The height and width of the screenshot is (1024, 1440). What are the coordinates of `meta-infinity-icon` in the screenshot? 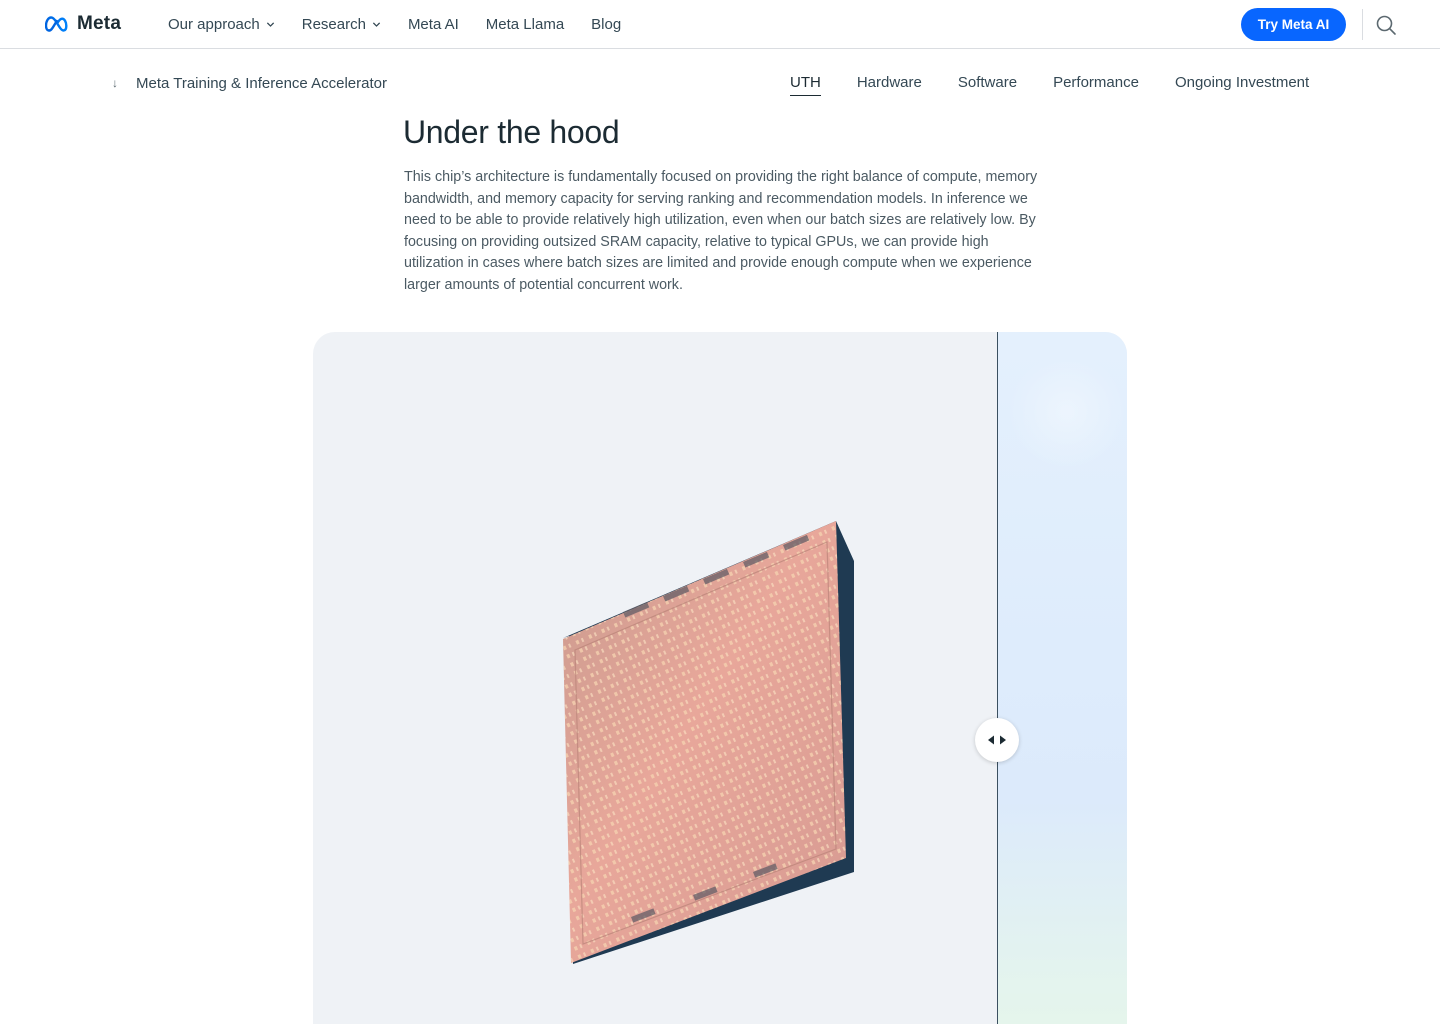 It's located at (56, 24).